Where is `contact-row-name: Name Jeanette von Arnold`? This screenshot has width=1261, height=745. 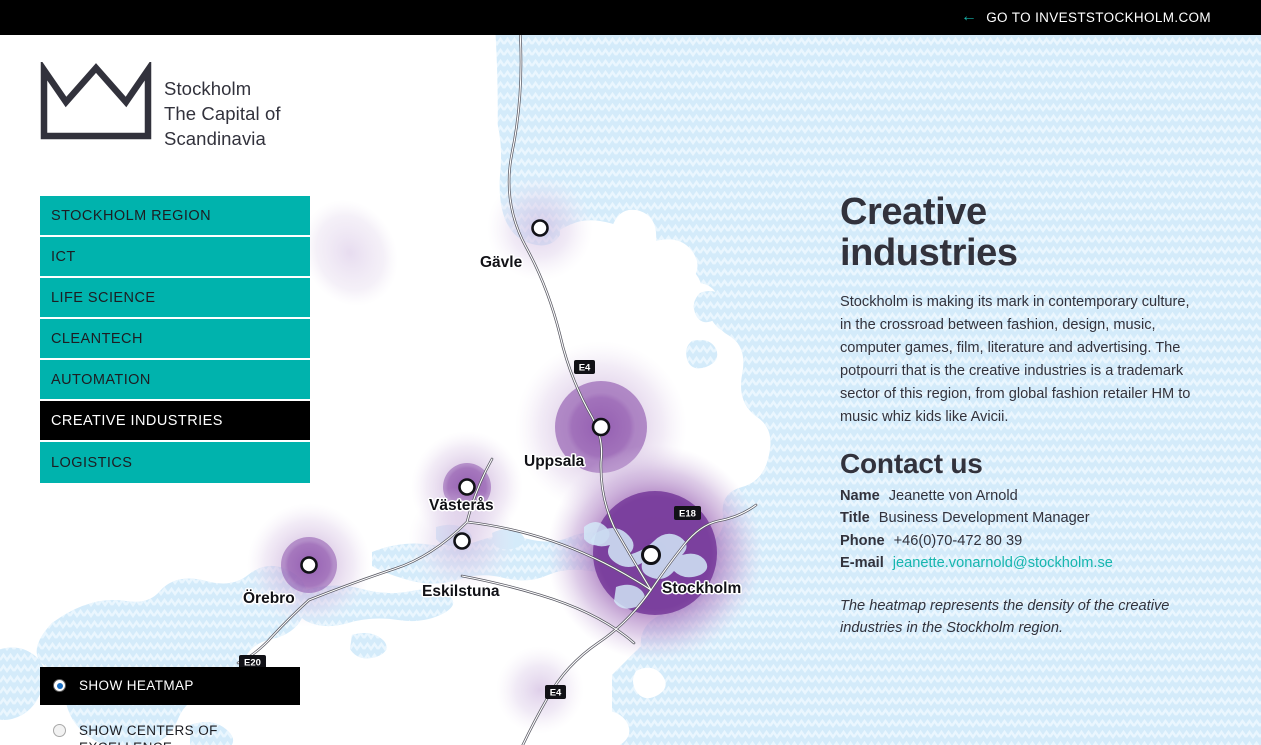 contact-row-name: Name Jeanette von Arnold is located at coordinates (1026, 496).